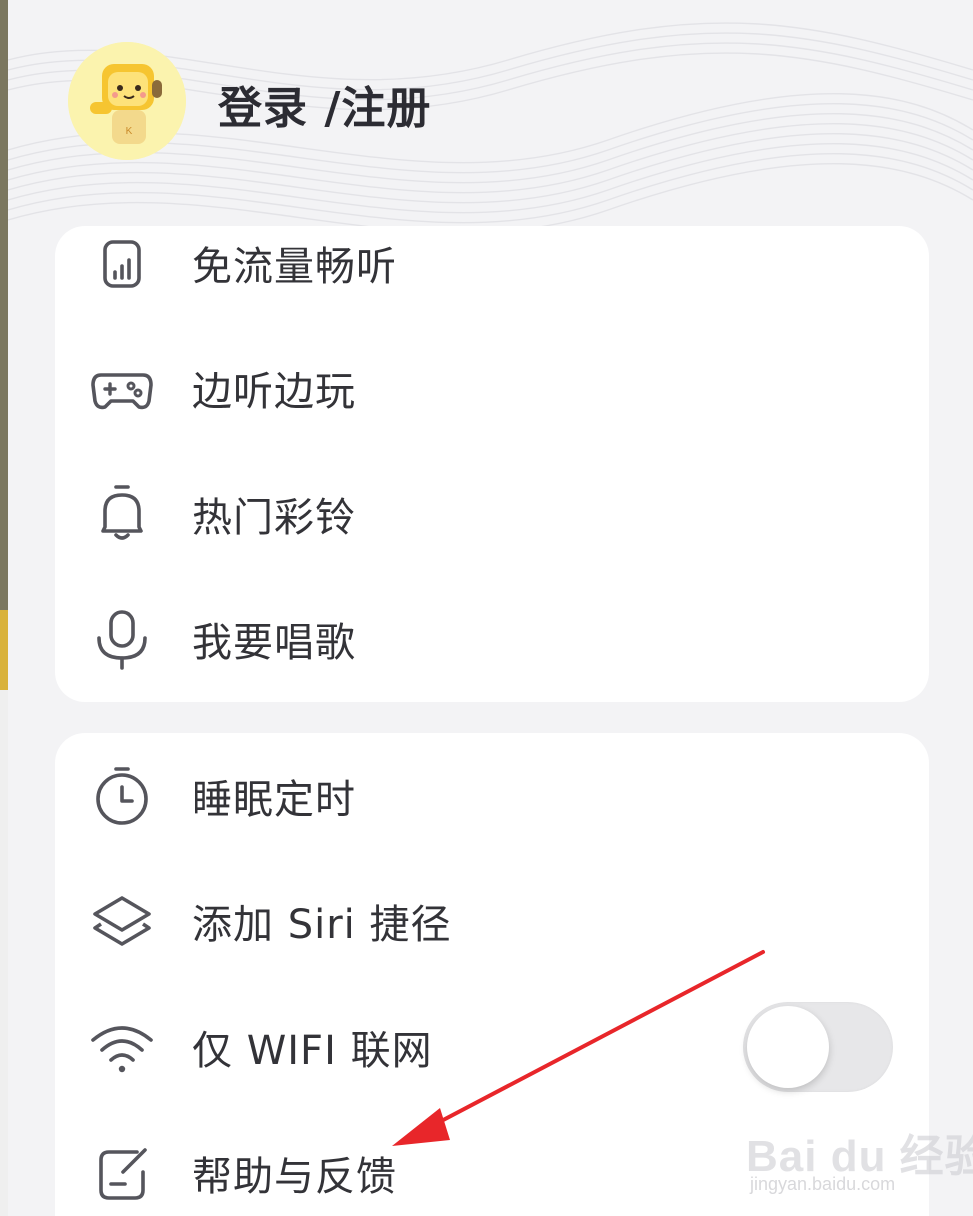 The image size is (973, 1216). Describe the element at coordinates (122, 1173) in the screenshot. I see `feedback-icon` at that location.